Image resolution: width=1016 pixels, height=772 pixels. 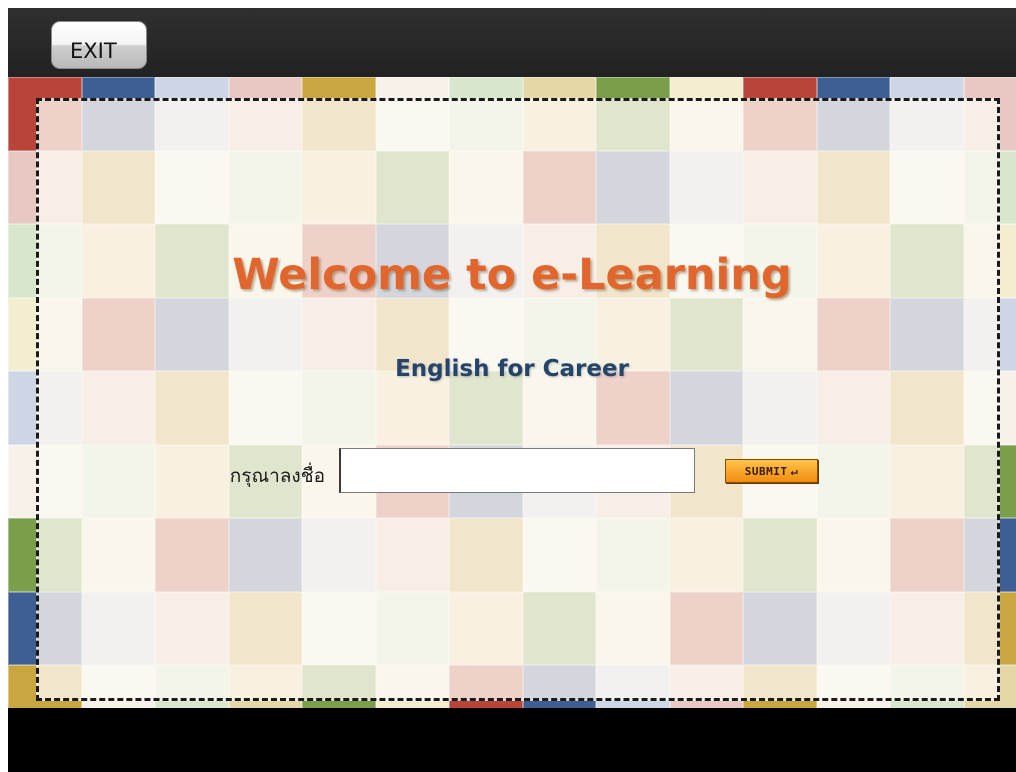 I want to click on top-bar: EXIT, so click(x=512, y=42).